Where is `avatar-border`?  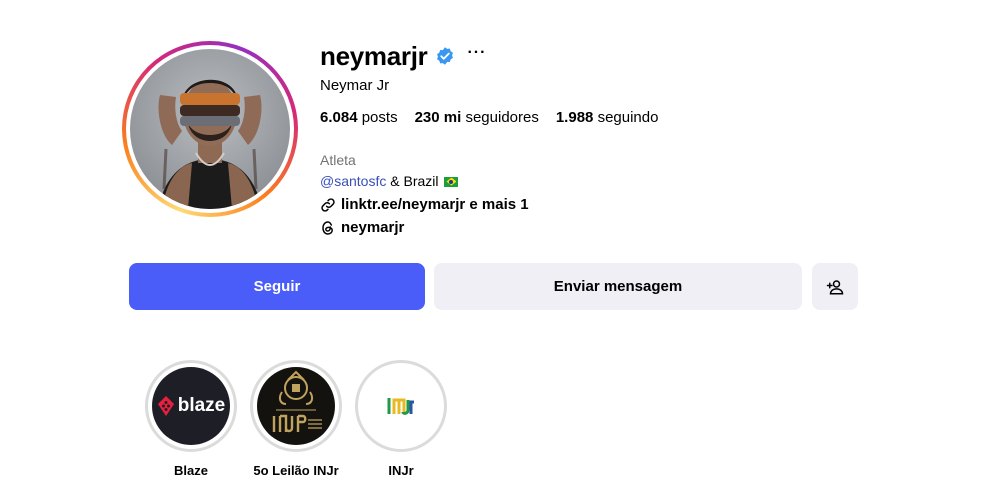
avatar-border is located at coordinates (210, 129).